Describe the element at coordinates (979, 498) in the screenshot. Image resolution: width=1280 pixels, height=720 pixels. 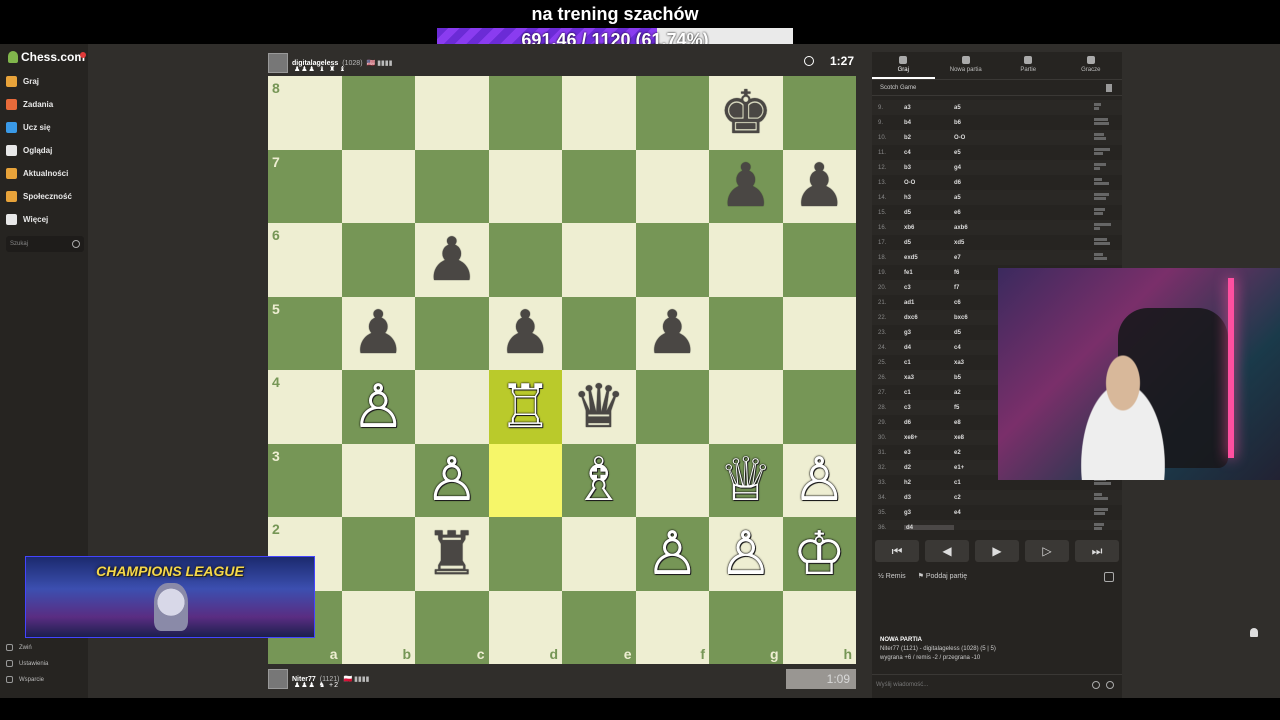
I see `black-move: c2` at that location.